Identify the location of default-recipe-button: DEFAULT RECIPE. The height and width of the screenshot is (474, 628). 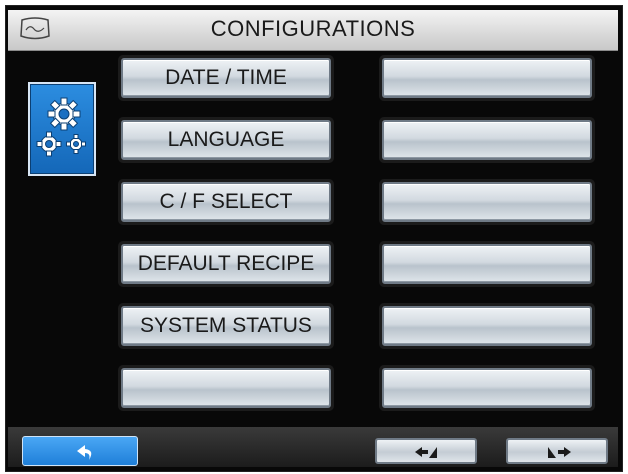
(226, 264).